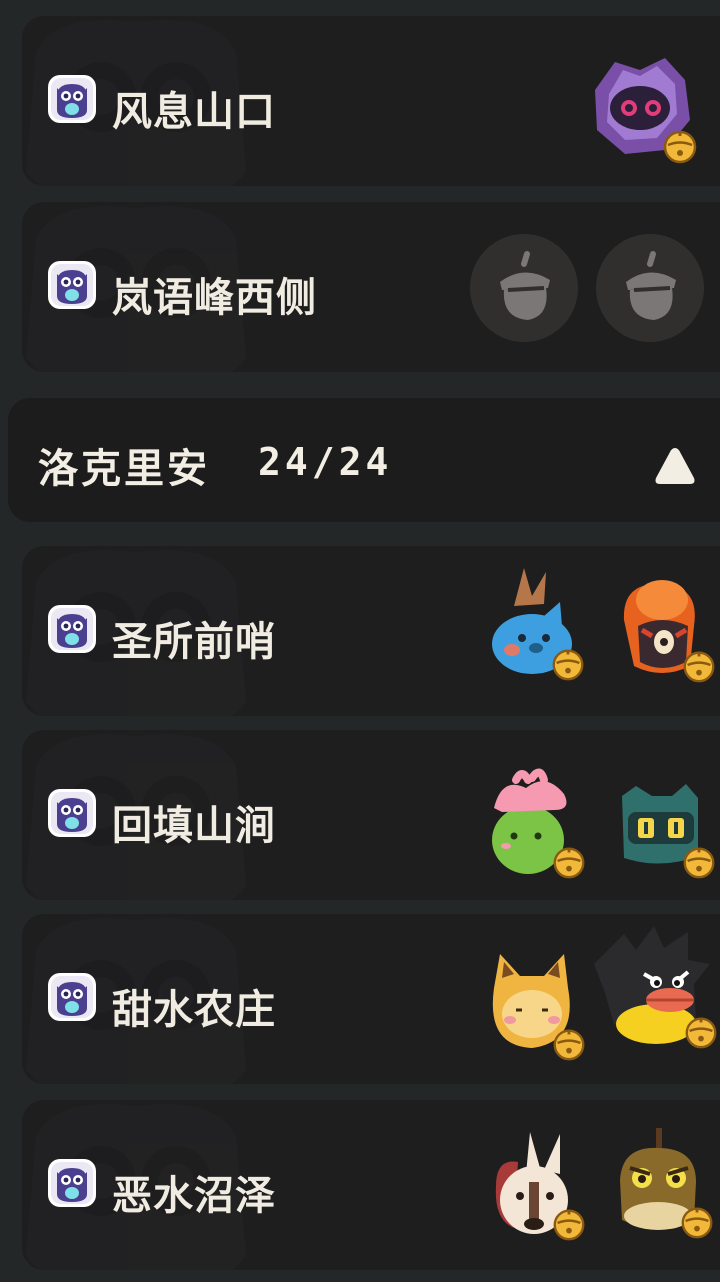 The image size is (720, 1282). I want to click on location-name: 风息山口, so click(194, 112).